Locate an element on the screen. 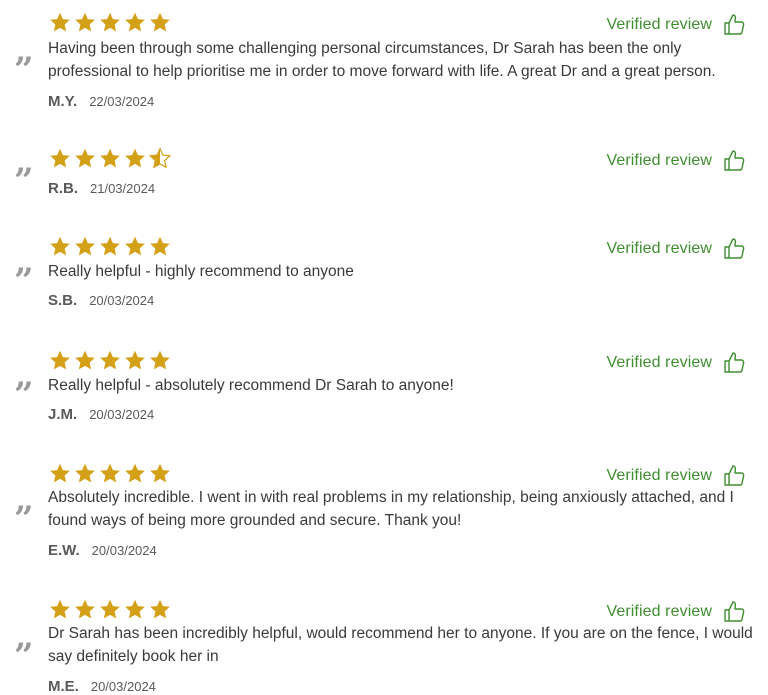 This screenshot has width=768, height=695. review-meta: R.B. 21/03/2024 is located at coordinates (101, 188).